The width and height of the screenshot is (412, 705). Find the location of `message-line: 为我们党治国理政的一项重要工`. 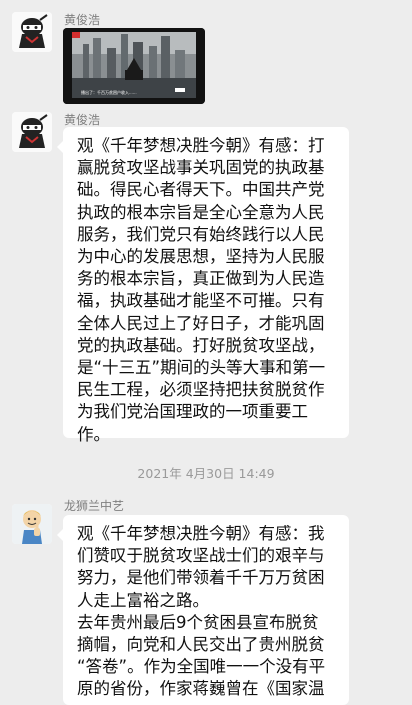

message-line: 为我们党治国理政的一项重要工 is located at coordinates (192, 412).